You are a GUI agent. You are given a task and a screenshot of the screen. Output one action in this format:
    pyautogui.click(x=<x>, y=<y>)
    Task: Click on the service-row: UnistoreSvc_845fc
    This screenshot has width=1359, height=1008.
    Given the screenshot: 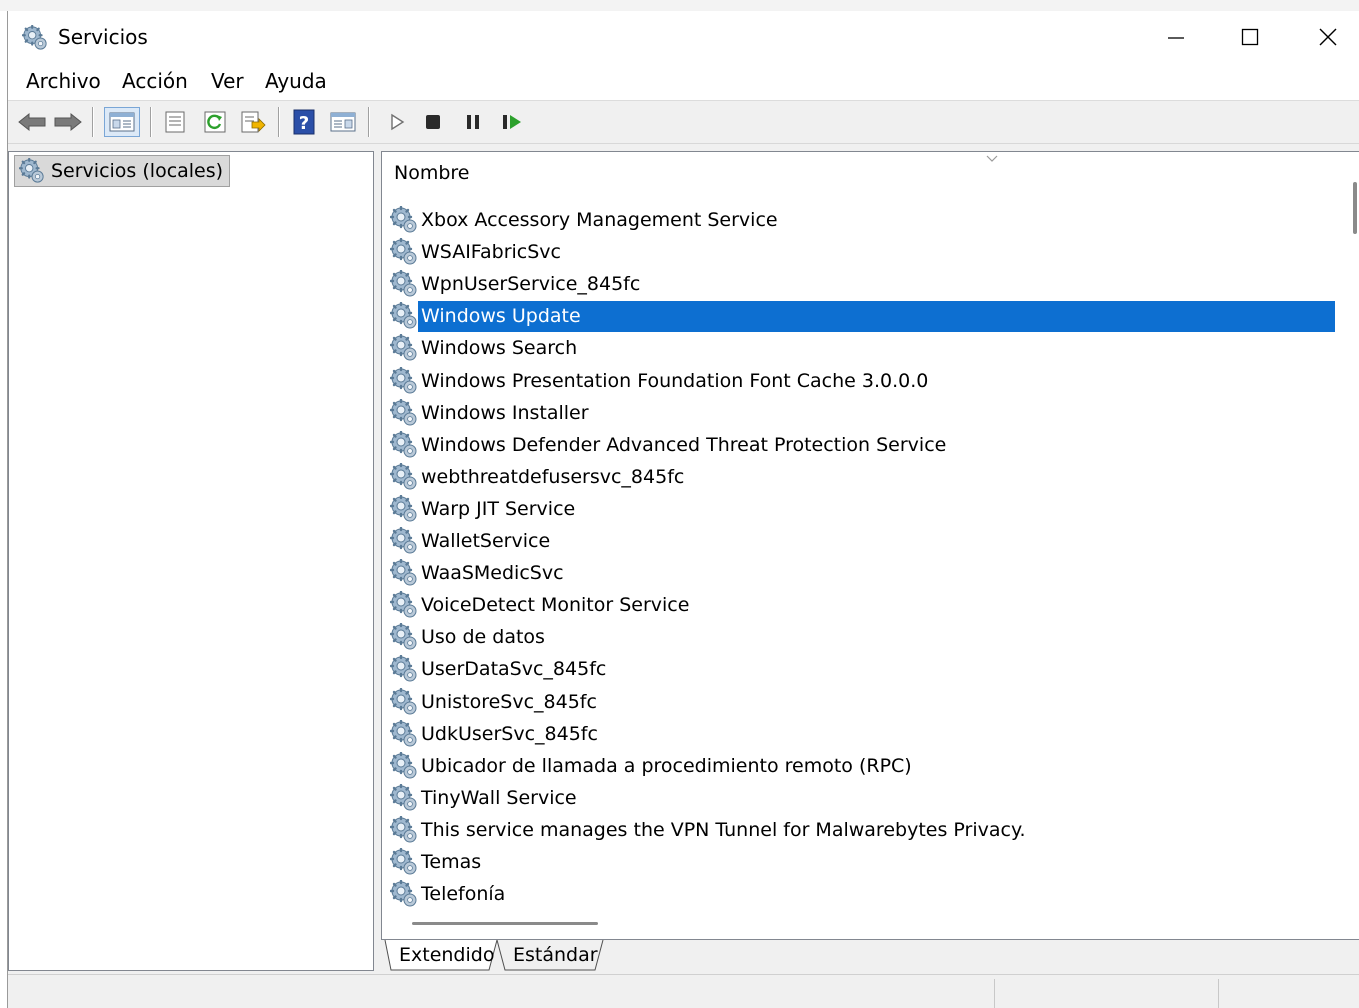 What is the action you would take?
    pyautogui.click(x=862, y=702)
    